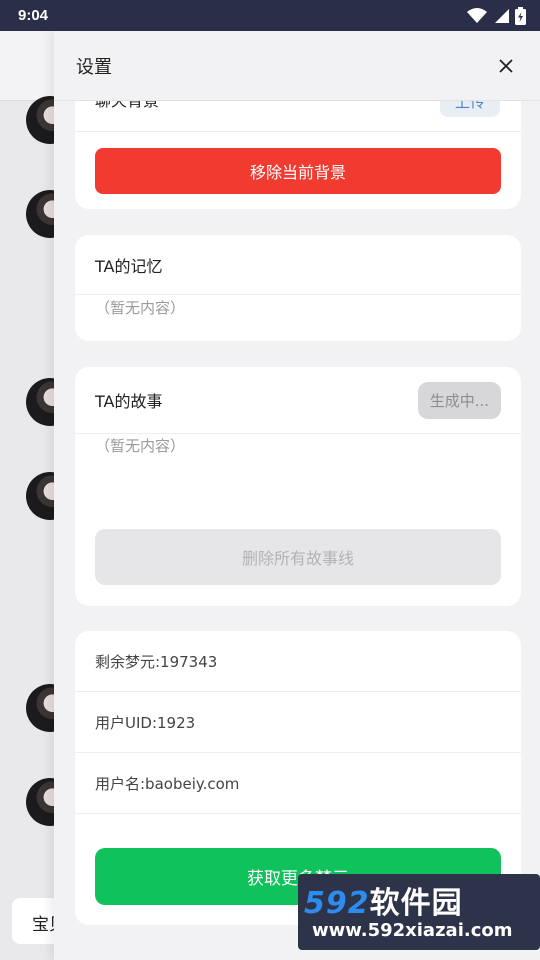 This screenshot has width=540, height=960. I want to click on watermark-main: 592软件园, so click(383, 900).